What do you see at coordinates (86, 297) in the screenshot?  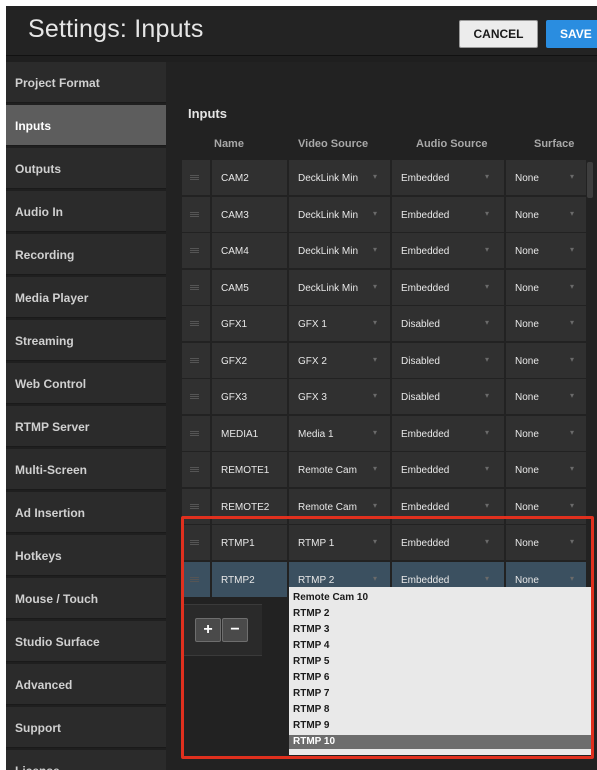 I see `sidebar-item-media-player: Media Player` at bounding box center [86, 297].